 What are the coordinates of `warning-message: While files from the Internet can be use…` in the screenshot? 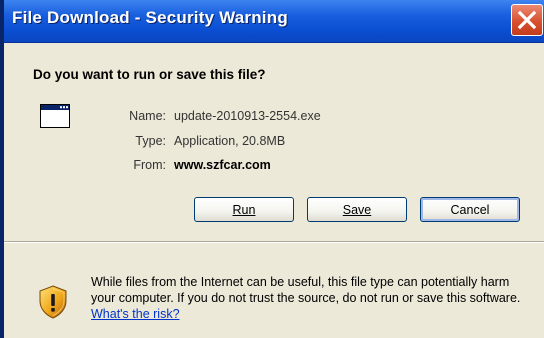 It's located at (306, 290).